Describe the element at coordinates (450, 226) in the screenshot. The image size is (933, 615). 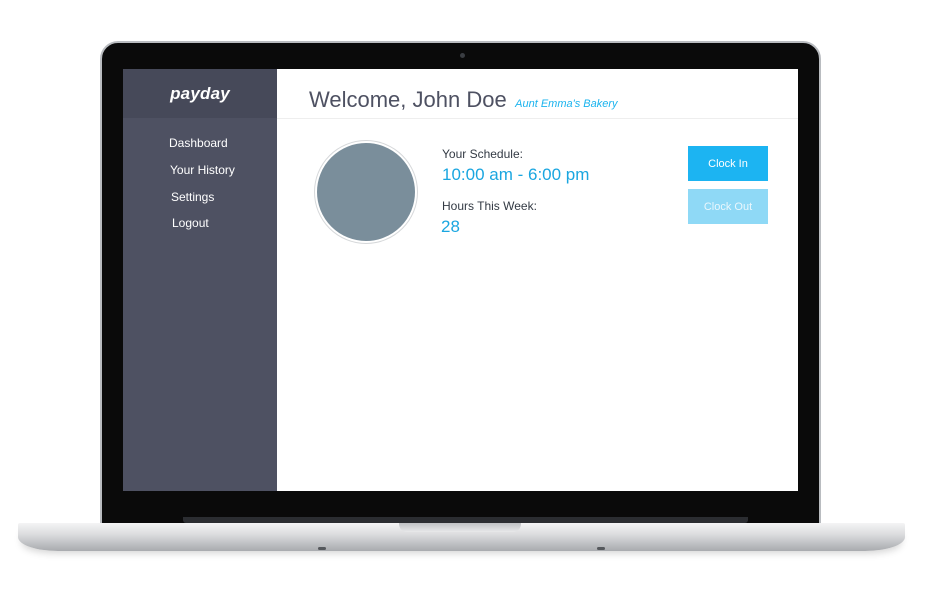
I see `hours-value: 28` at that location.